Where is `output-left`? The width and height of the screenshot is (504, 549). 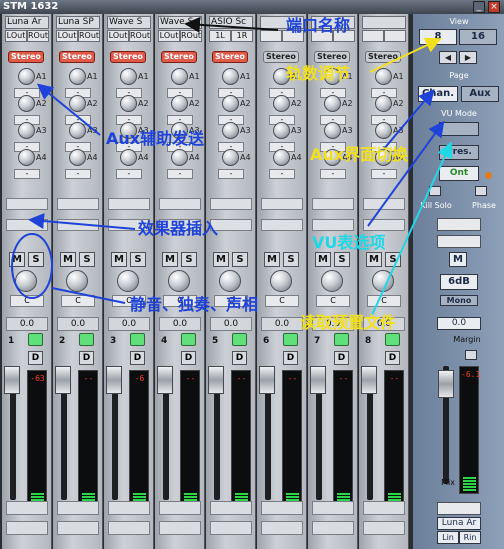
output-left is located at coordinates (271, 36).